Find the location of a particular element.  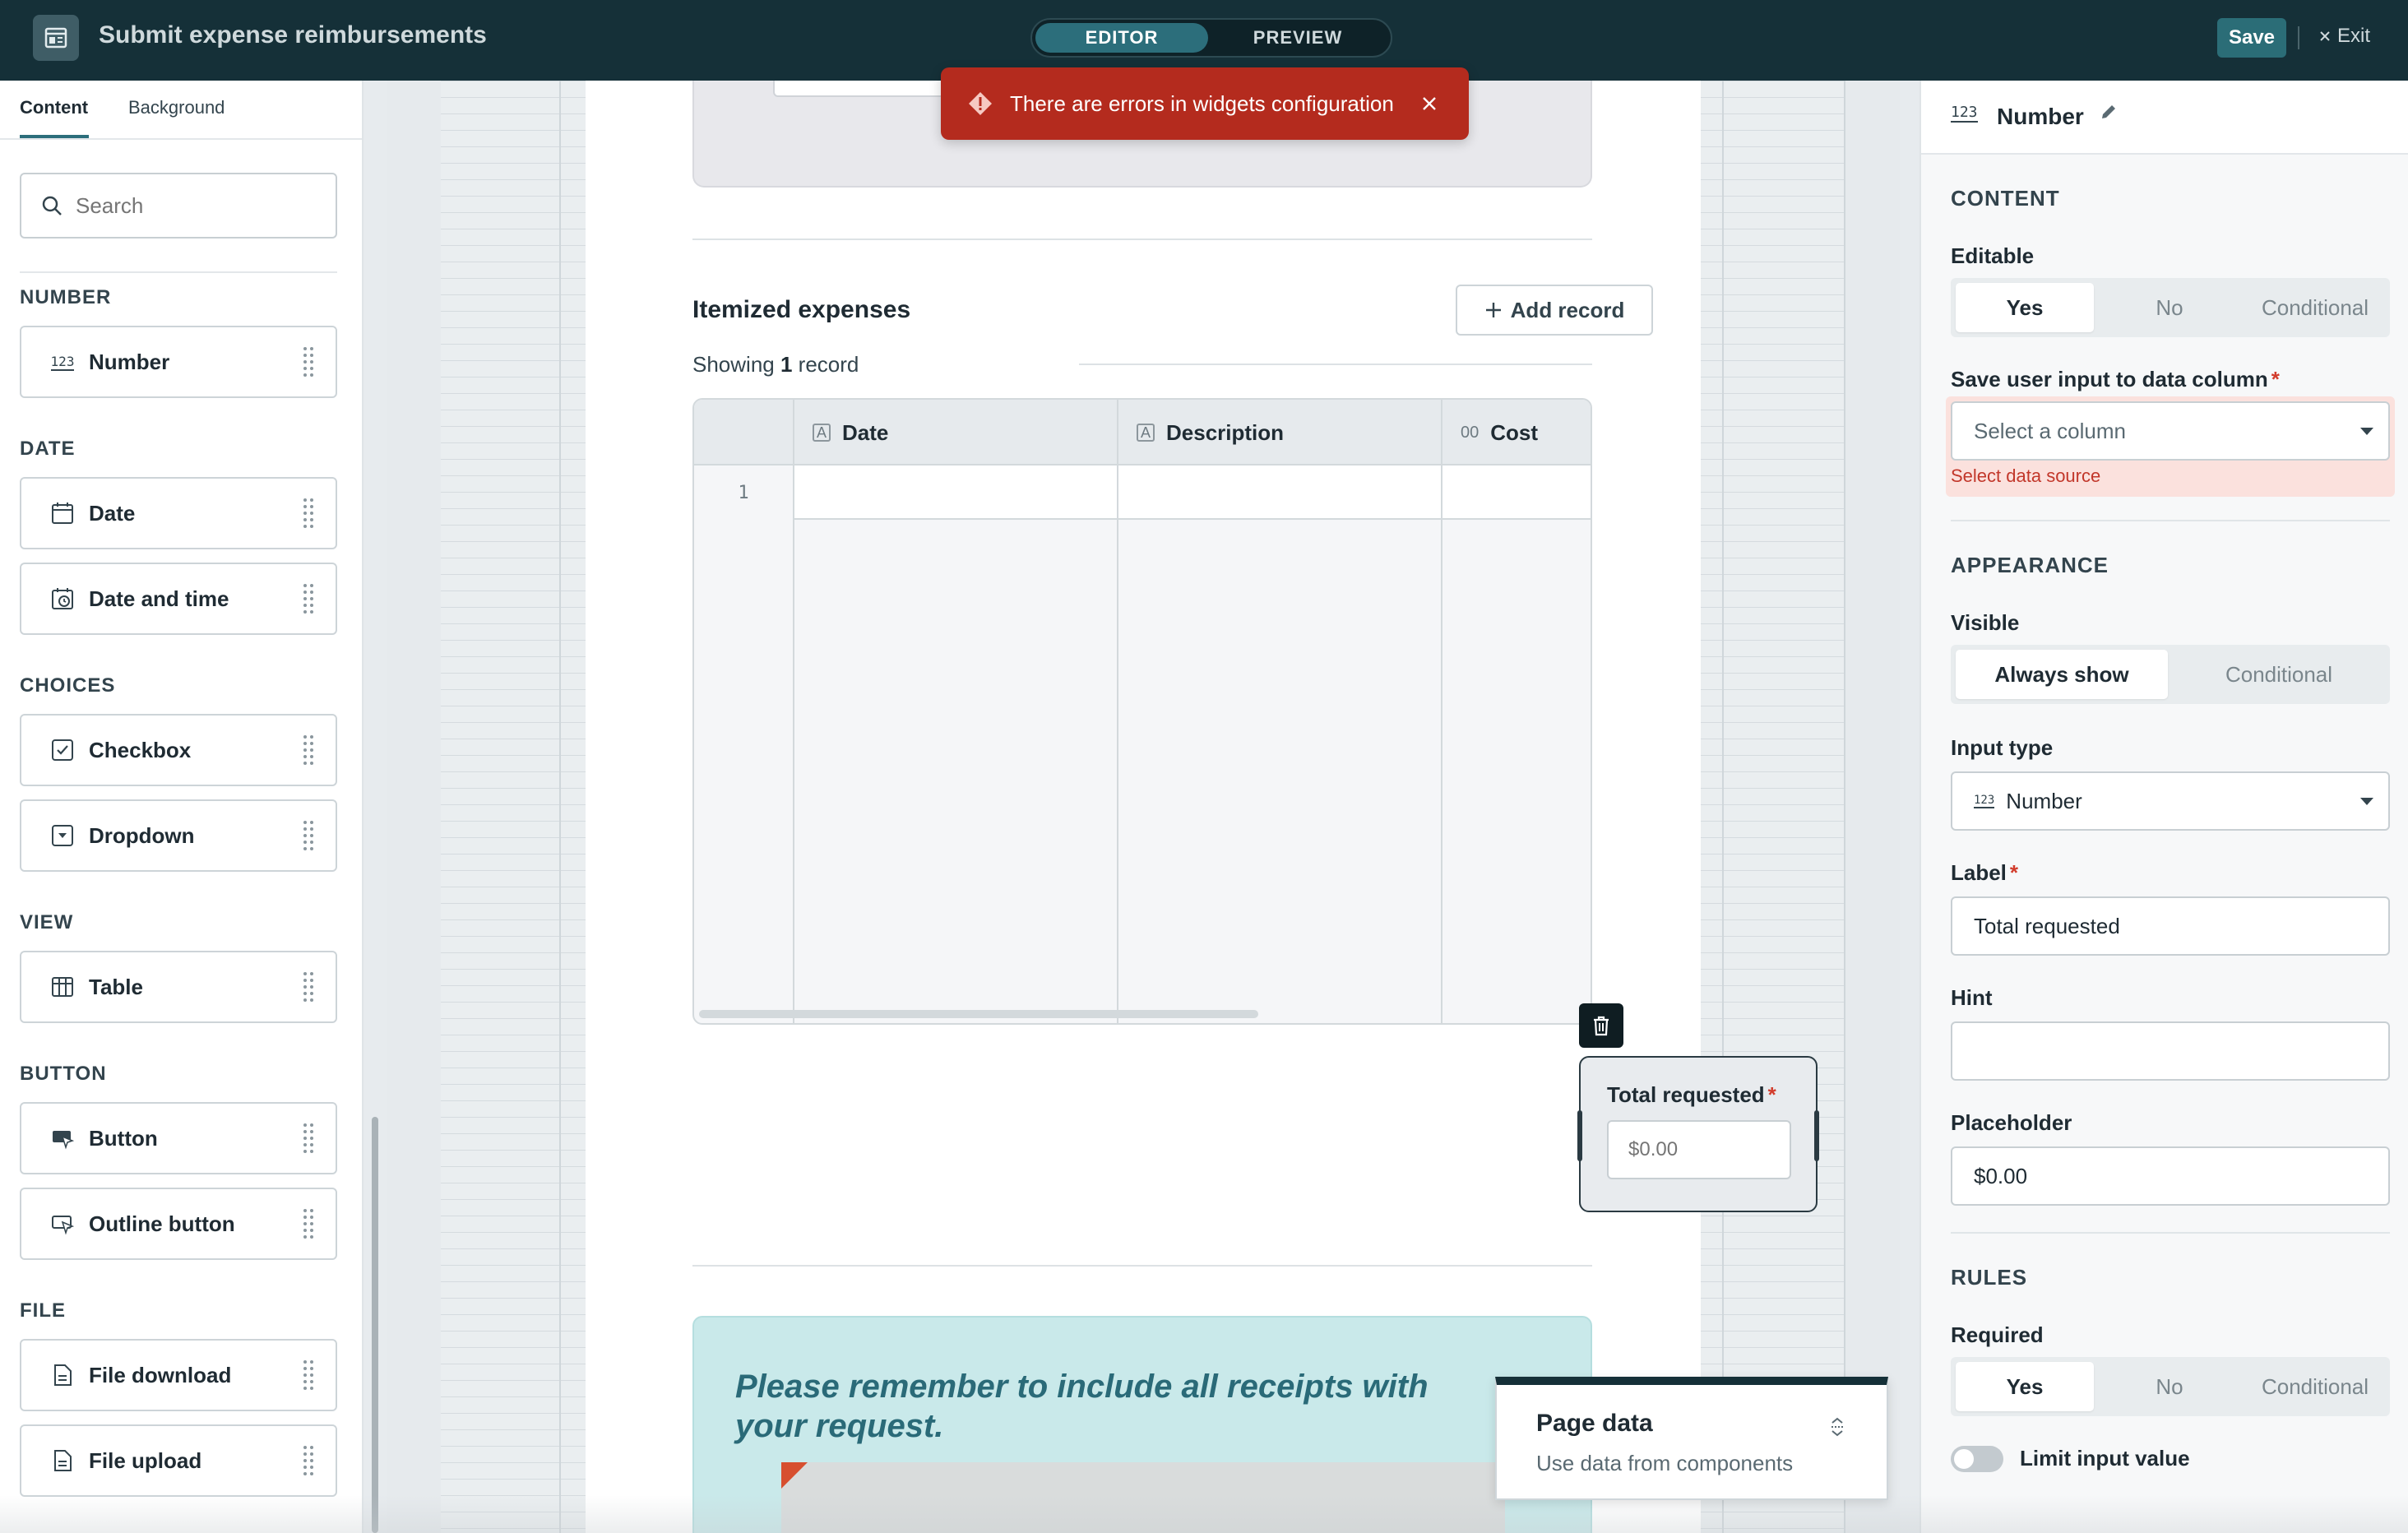

component-dropdown: Dropdown is located at coordinates (178, 835).